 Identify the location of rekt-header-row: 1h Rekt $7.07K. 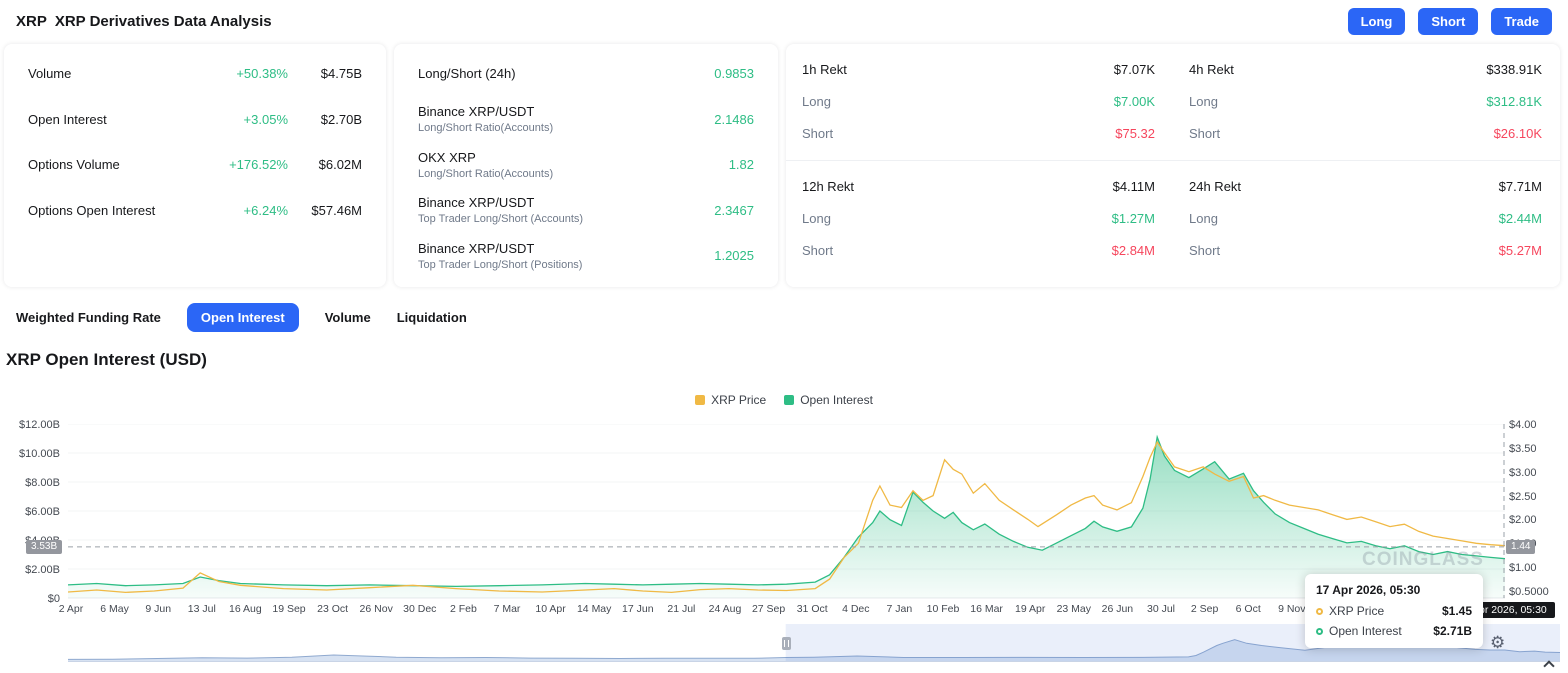
(978, 69).